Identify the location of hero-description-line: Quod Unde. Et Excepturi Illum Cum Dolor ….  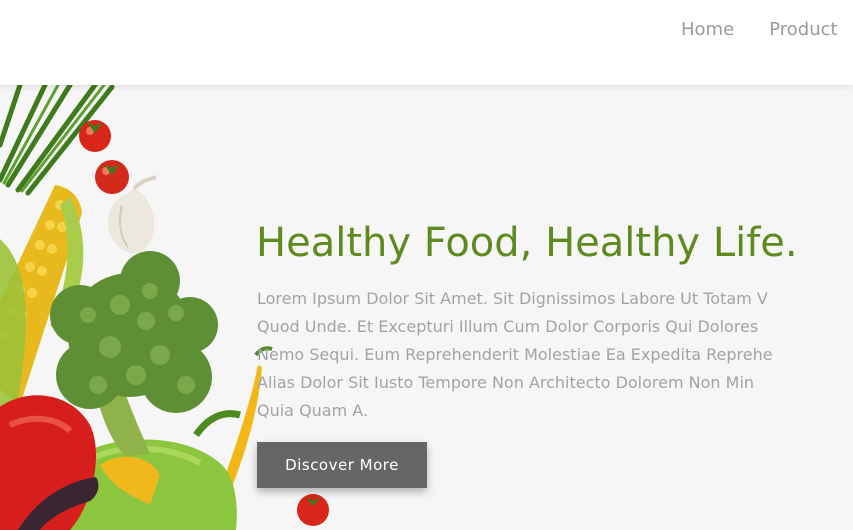
(508, 326).